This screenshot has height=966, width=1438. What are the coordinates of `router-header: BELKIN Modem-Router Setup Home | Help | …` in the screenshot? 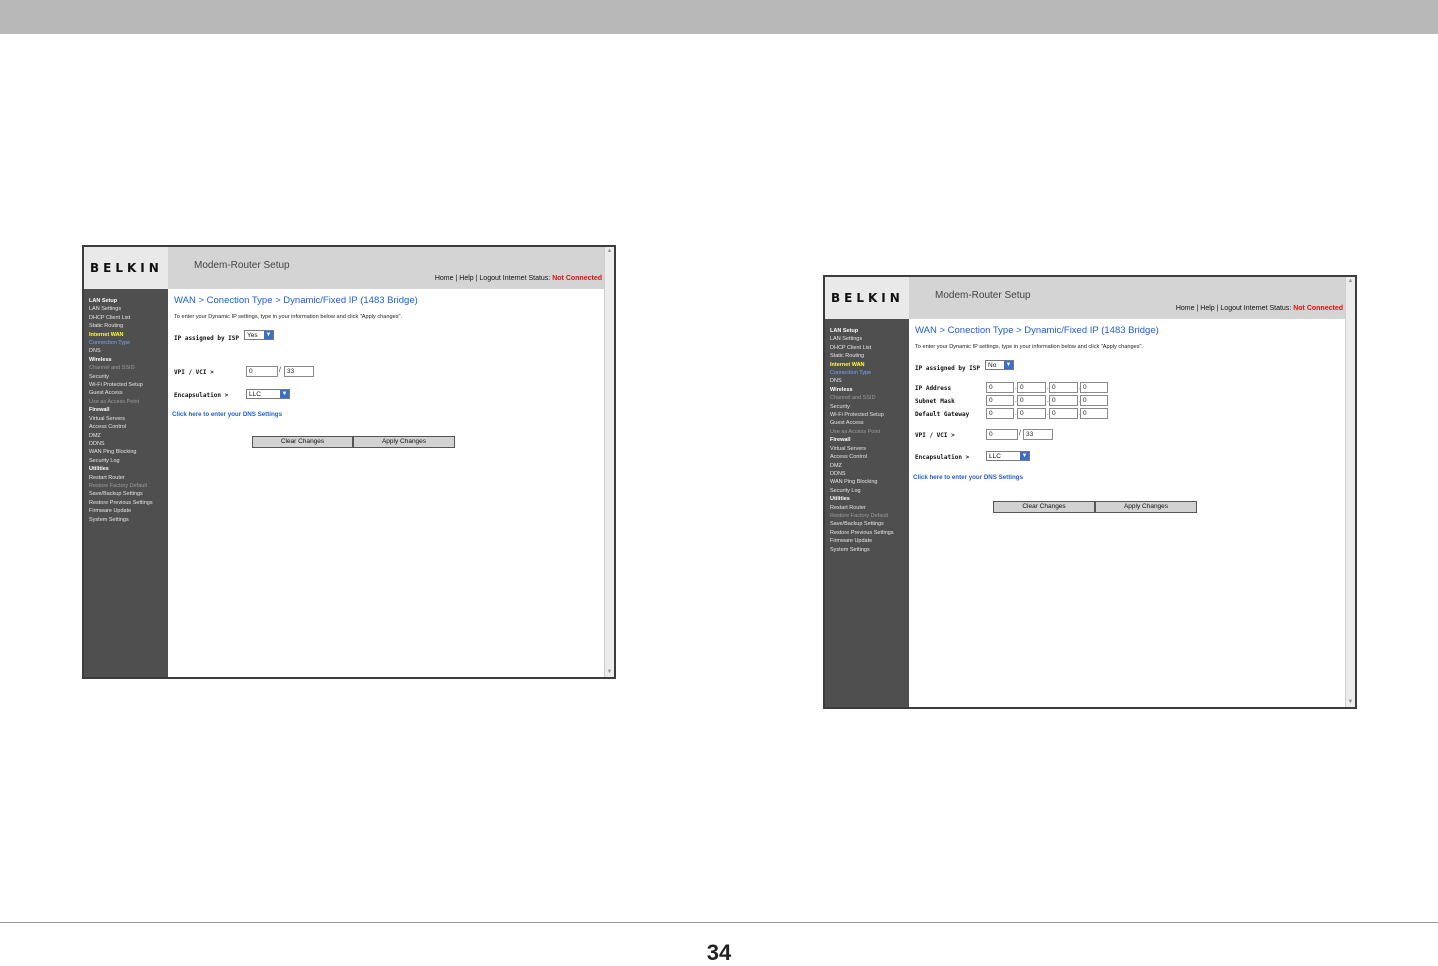 It's located at (1085, 298).